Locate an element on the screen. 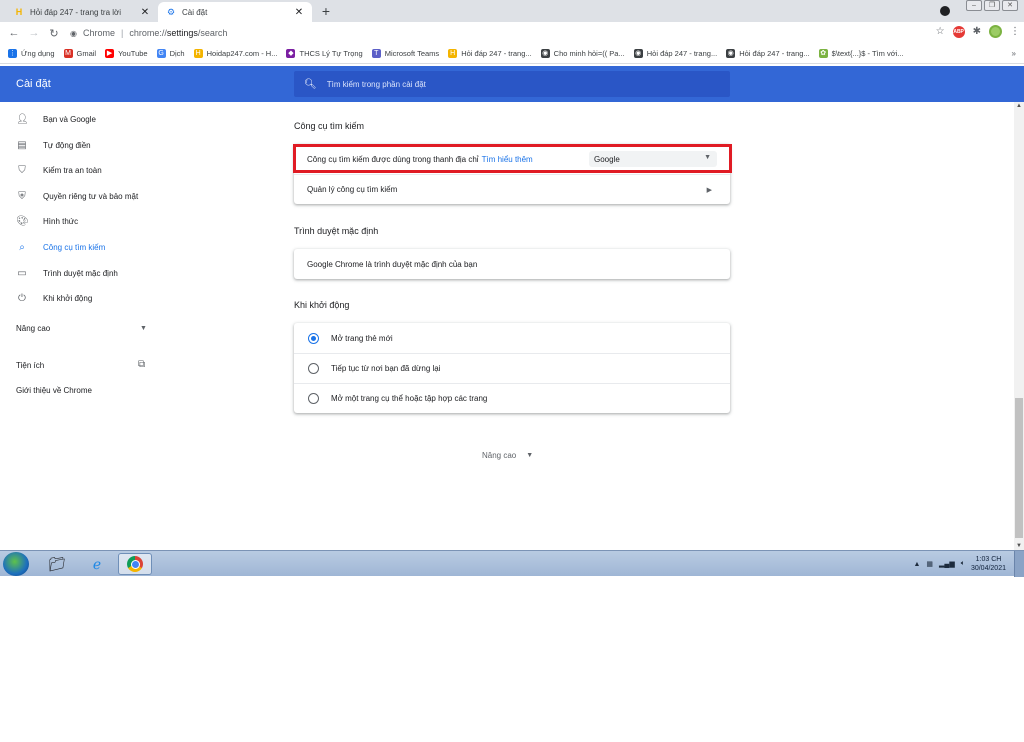 This screenshot has width=1024, height=742. sidebar-item-you-and-google: 👤︎ Bạn và Google is located at coordinates (56, 119).